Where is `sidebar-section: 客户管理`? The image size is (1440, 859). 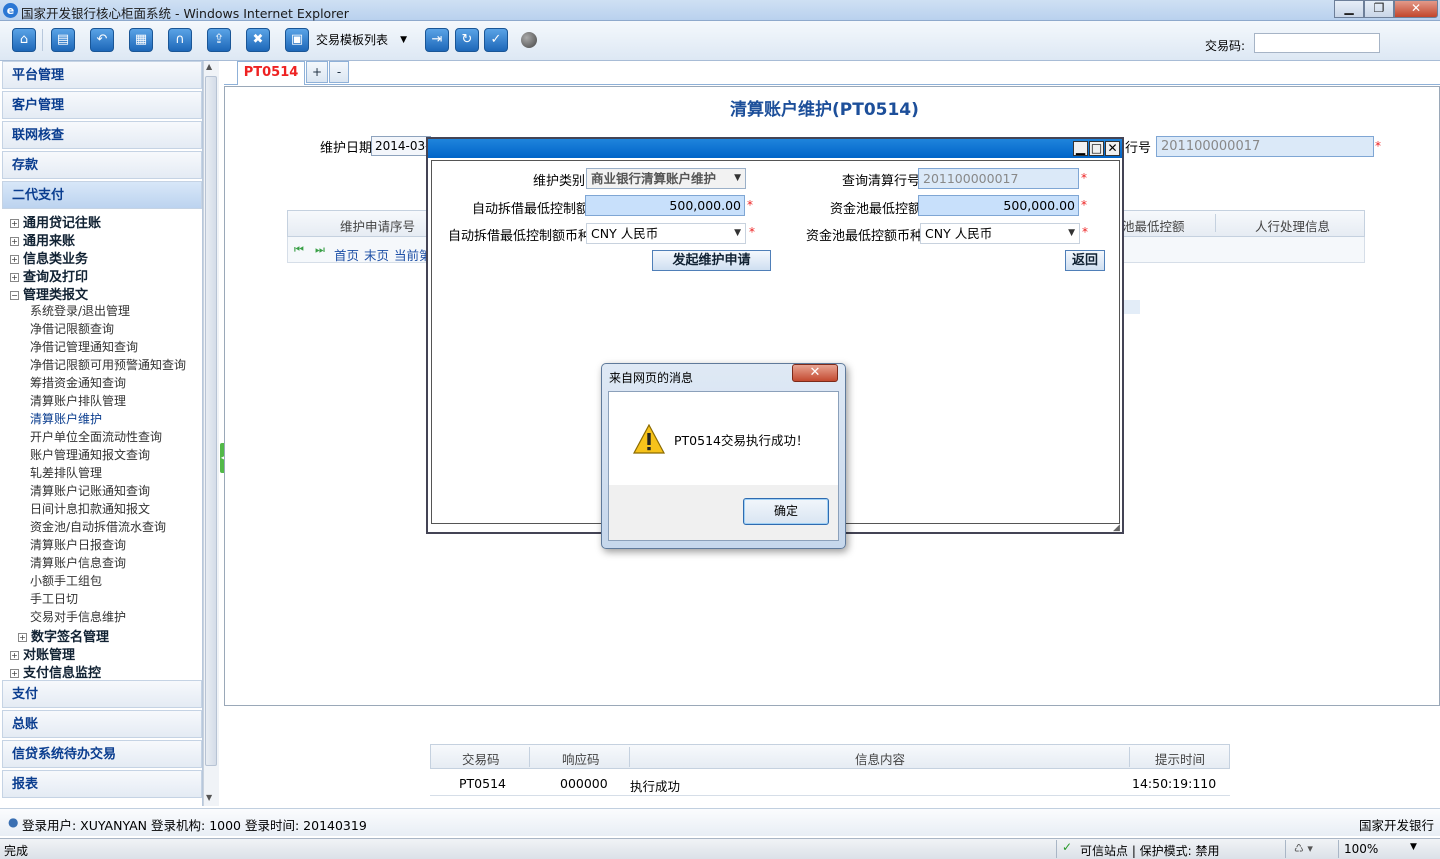 sidebar-section: 客户管理 is located at coordinates (102, 105).